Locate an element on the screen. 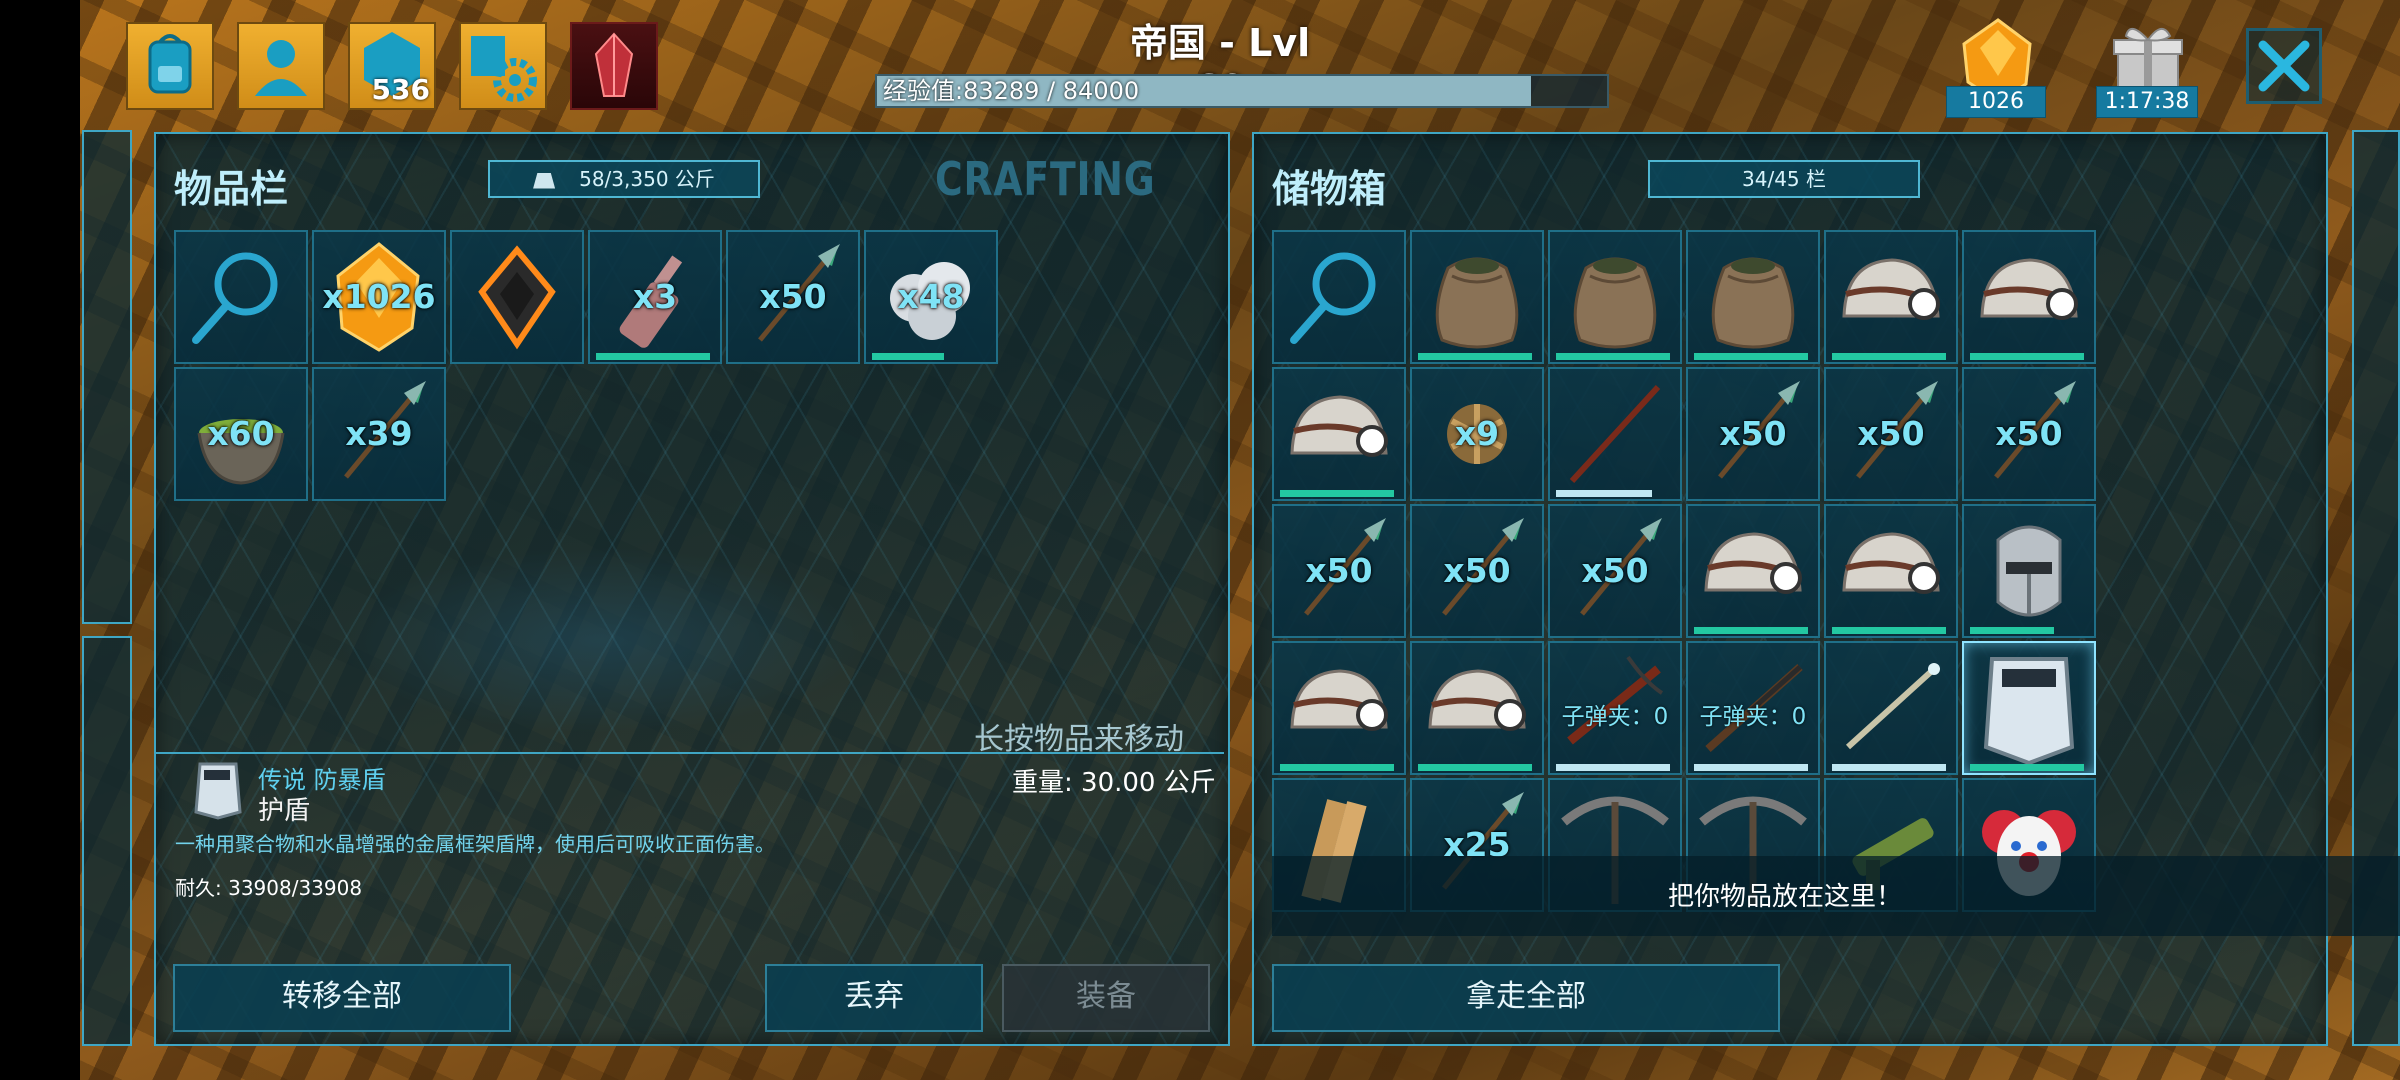  left-edge-panel is located at coordinates (107, 377).